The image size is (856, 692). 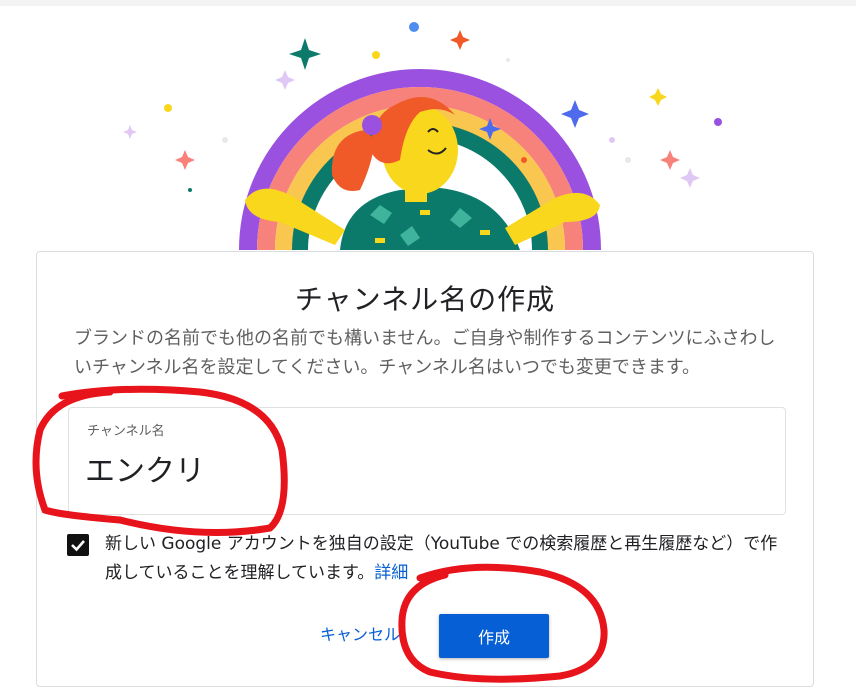 What do you see at coordinates (391, 573) in the screenshot?
I see `learn-more-link: 詳細` at bounding box center [391, 573].